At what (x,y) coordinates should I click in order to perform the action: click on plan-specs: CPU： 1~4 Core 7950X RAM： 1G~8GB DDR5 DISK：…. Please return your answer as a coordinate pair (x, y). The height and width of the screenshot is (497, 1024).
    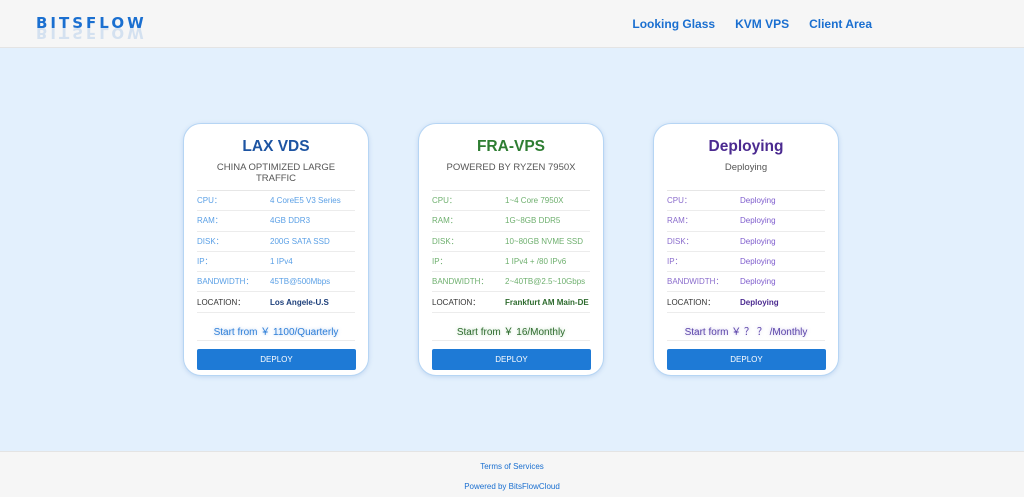
    Looking at the image, I should click on (511, 251).